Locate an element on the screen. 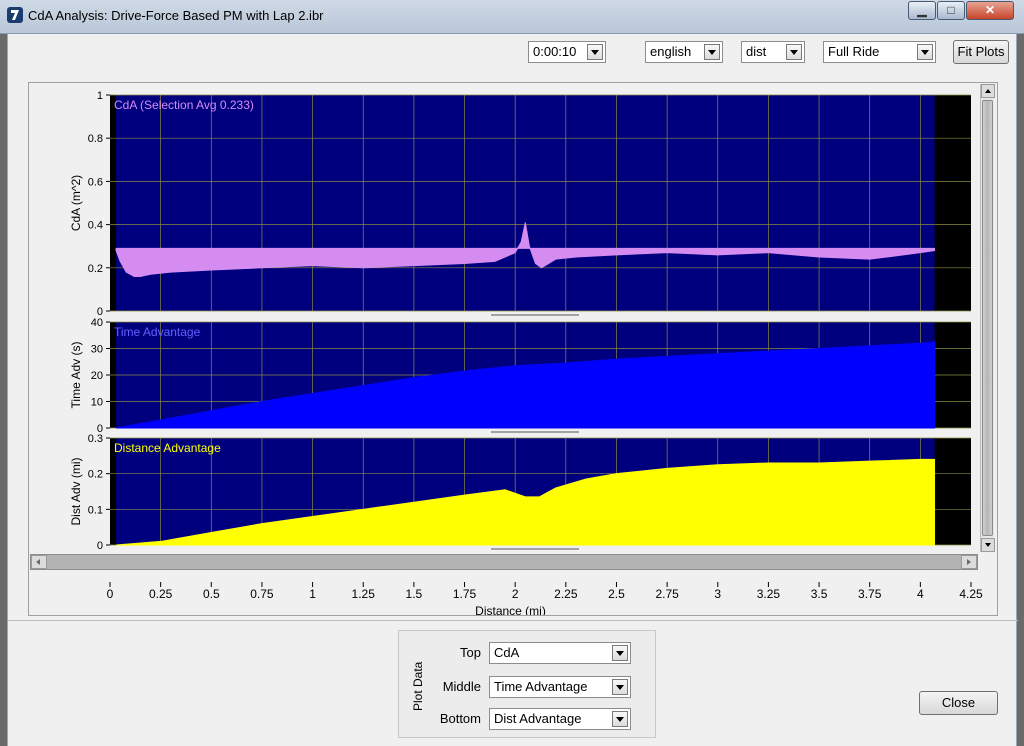 The image size is (1024, 746). top-row-label: Top is located at coordinates (470, 652).